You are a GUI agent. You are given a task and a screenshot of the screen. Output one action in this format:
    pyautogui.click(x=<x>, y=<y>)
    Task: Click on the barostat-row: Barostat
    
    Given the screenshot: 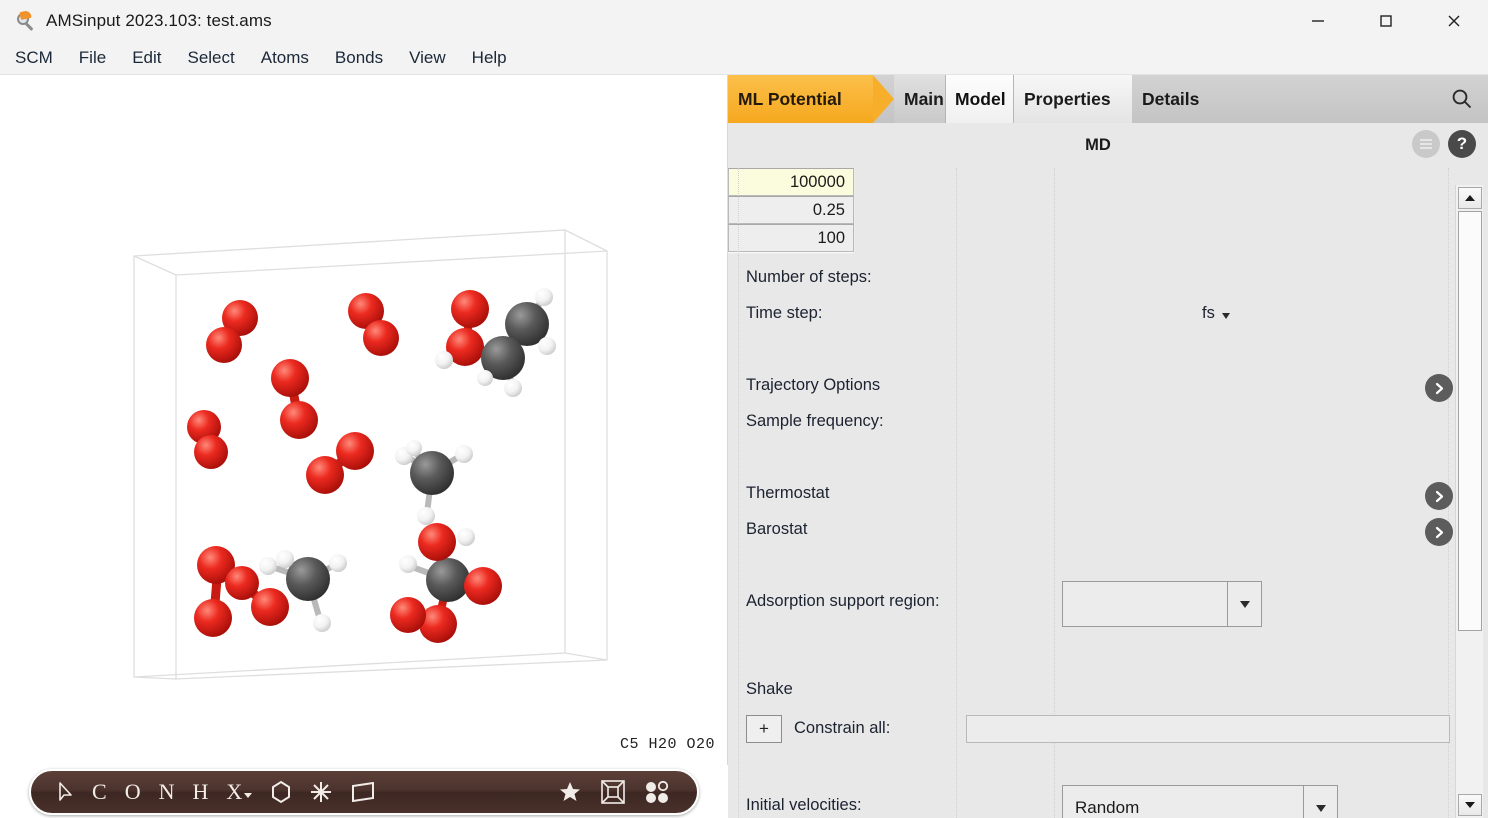 What is the action you would take?
    pyautogui.click(x=776, y=529)
    